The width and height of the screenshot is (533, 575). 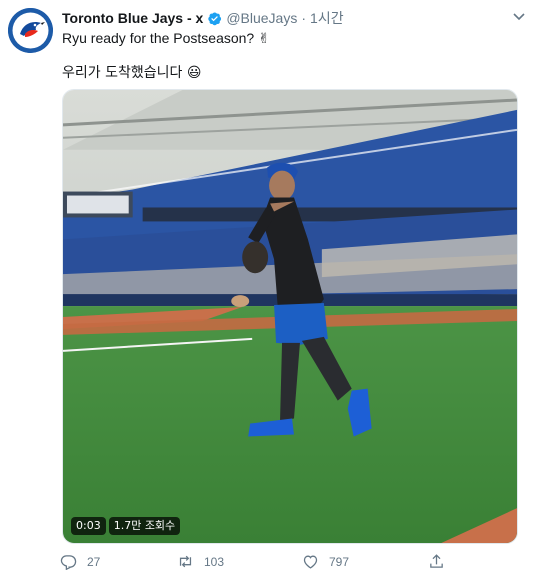 What do you see at coordinates (88, 526) in the screenshot?
I see `video-duration: 0:03` at bounding box center [88, 526].